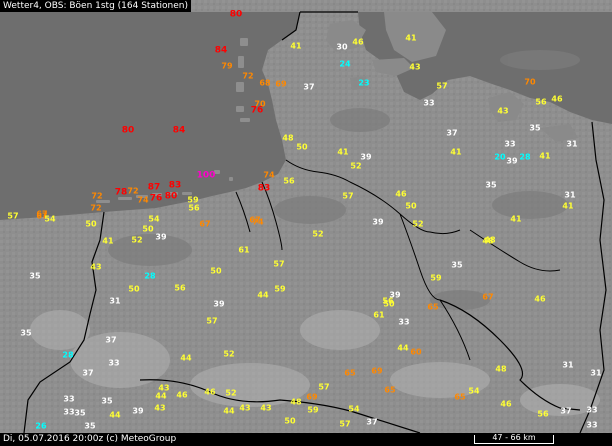 The height and width of the screenshot is (446, 612). What do you see at coordinates (416, 352) in the screenshot?
I see `station-label: 60` at bounding box center [416, 352].